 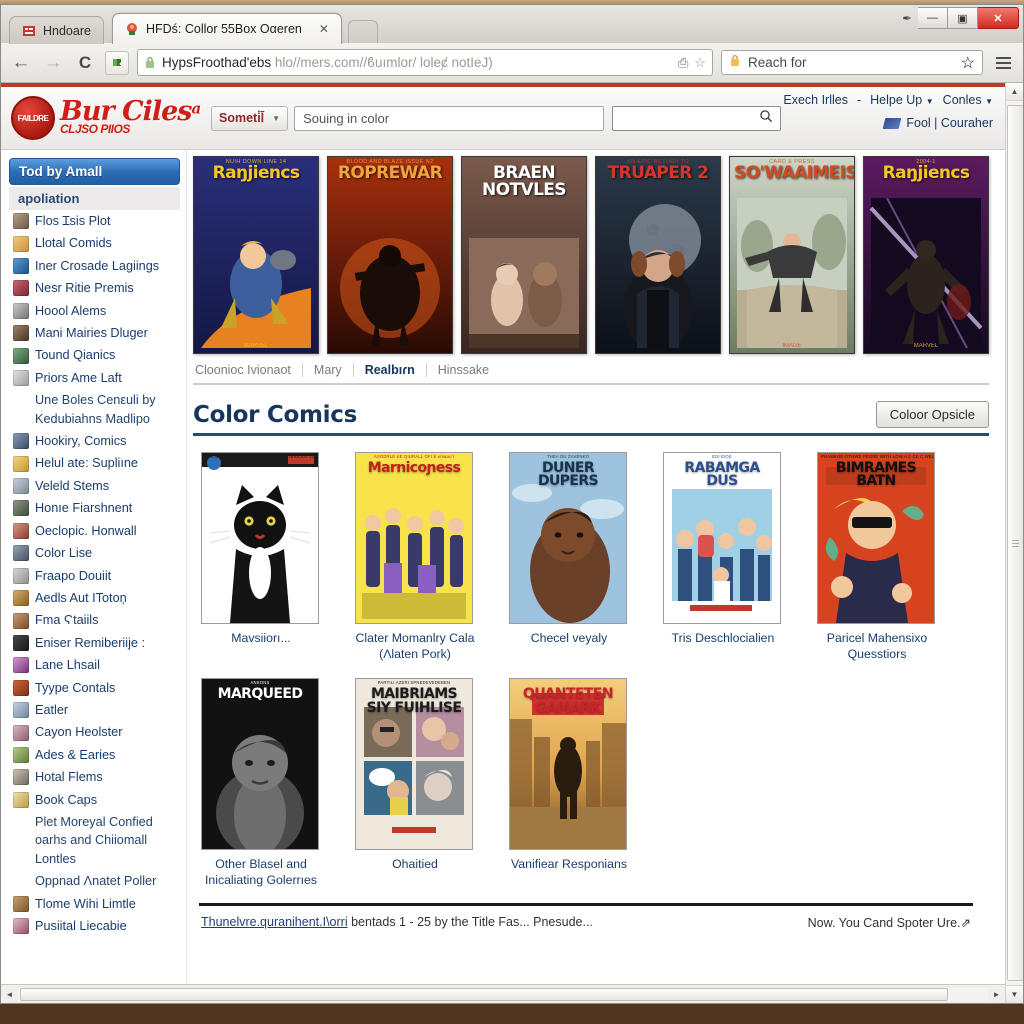 What do you see at coordinates (256, 285) in the screenshot?
I see `carousel-cover-art` at bounding box center [256, 285].